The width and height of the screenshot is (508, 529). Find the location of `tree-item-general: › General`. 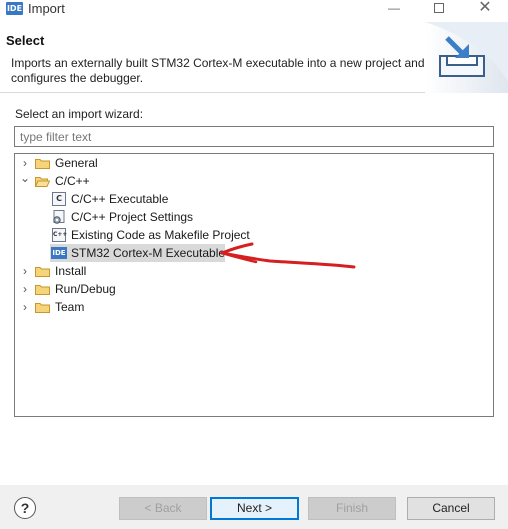

tree-item-general: › General is located at coordinates (254, 163).